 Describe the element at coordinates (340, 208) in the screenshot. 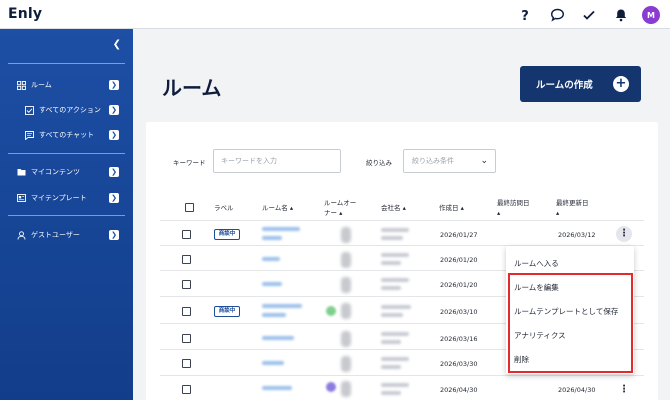

I see `column-header-room-owner: ルームオー ナー ▴` at that location.